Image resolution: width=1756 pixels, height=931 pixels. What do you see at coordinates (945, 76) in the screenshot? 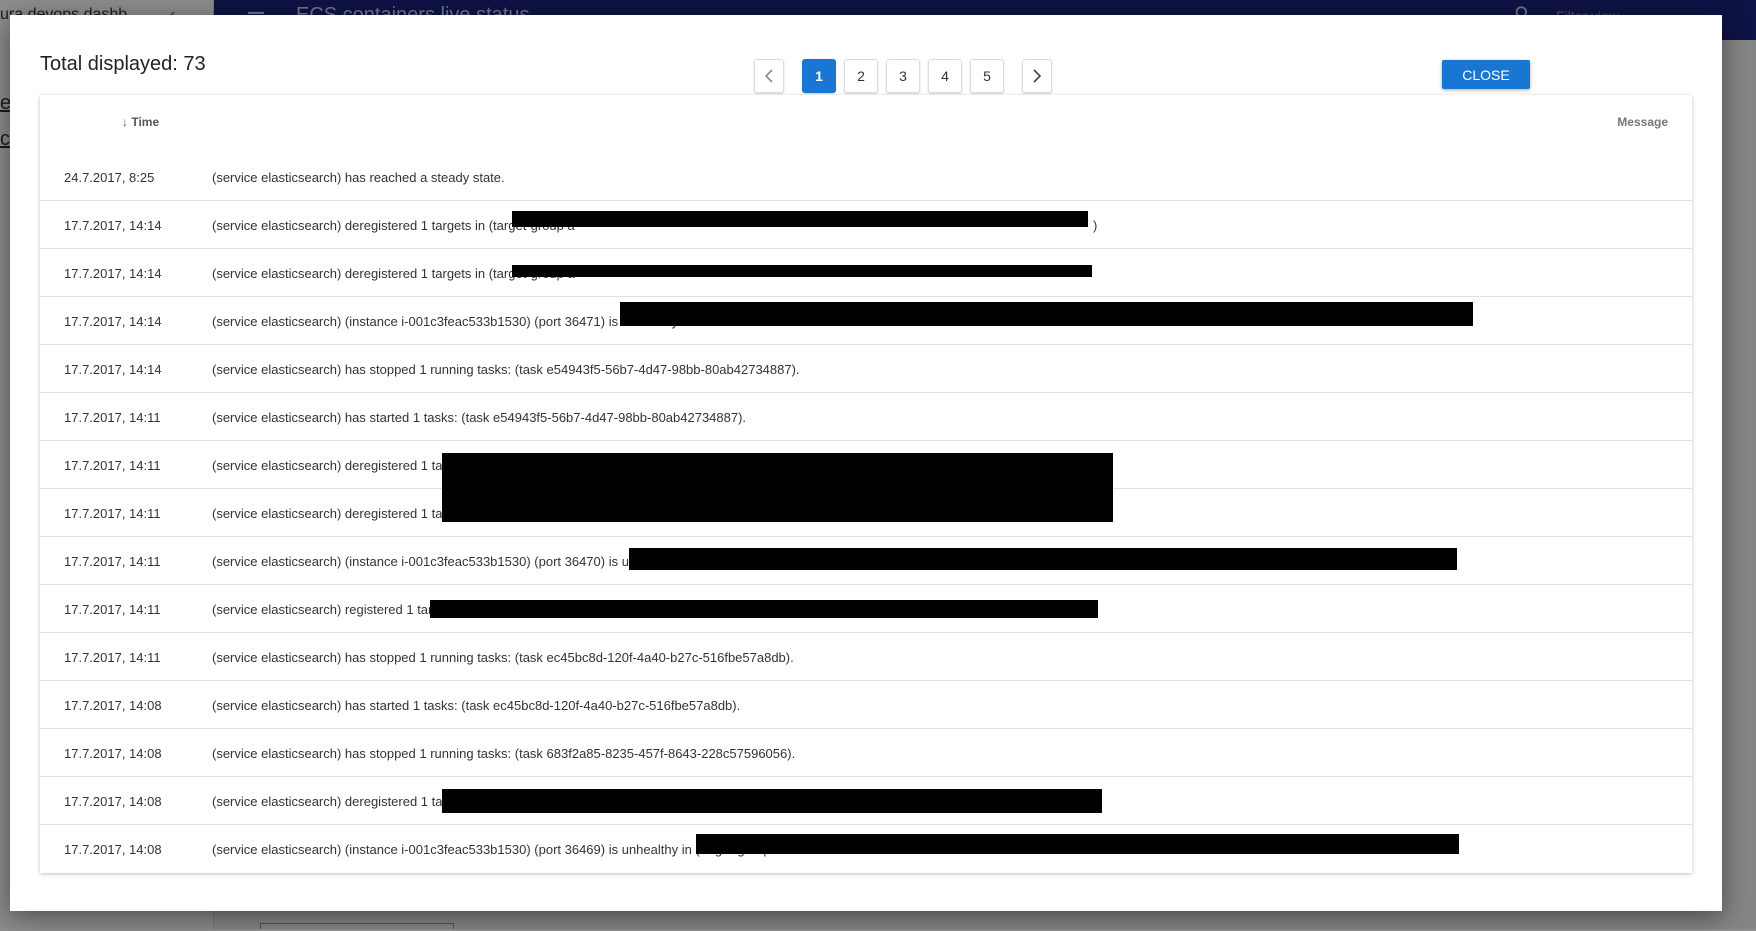
I see `page-button: 4` at bounding box center [945, 76].